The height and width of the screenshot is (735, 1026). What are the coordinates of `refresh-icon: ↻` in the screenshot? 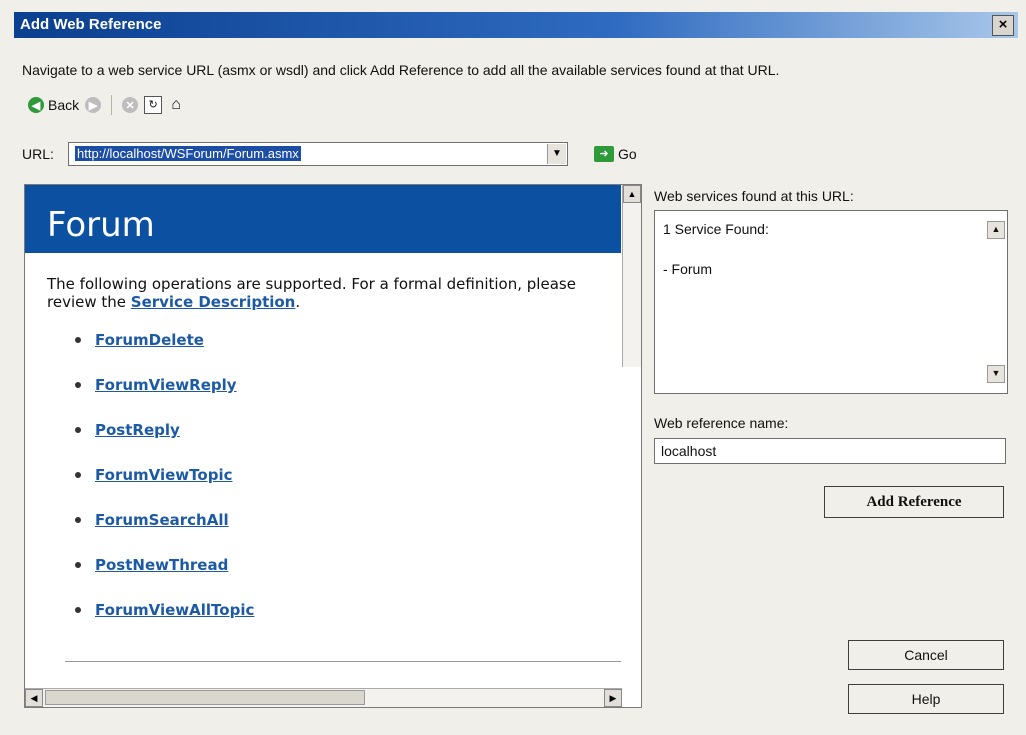 It's located at (153, 105).